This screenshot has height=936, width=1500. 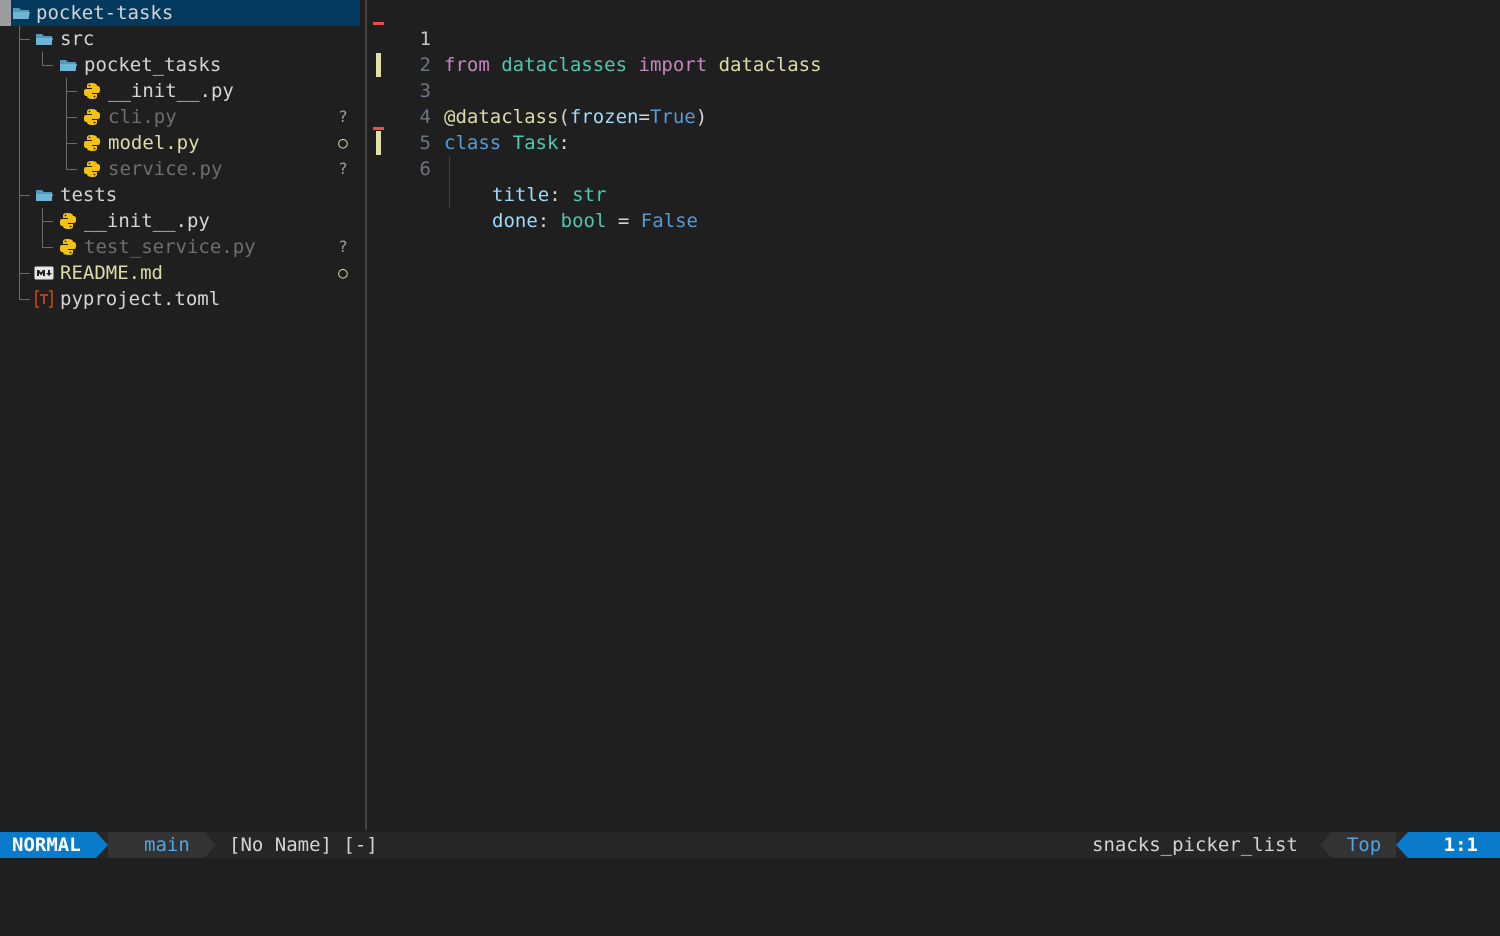 I want to click on tree-item-tests-init-py: __init__.py, so click(x=180, y=221).